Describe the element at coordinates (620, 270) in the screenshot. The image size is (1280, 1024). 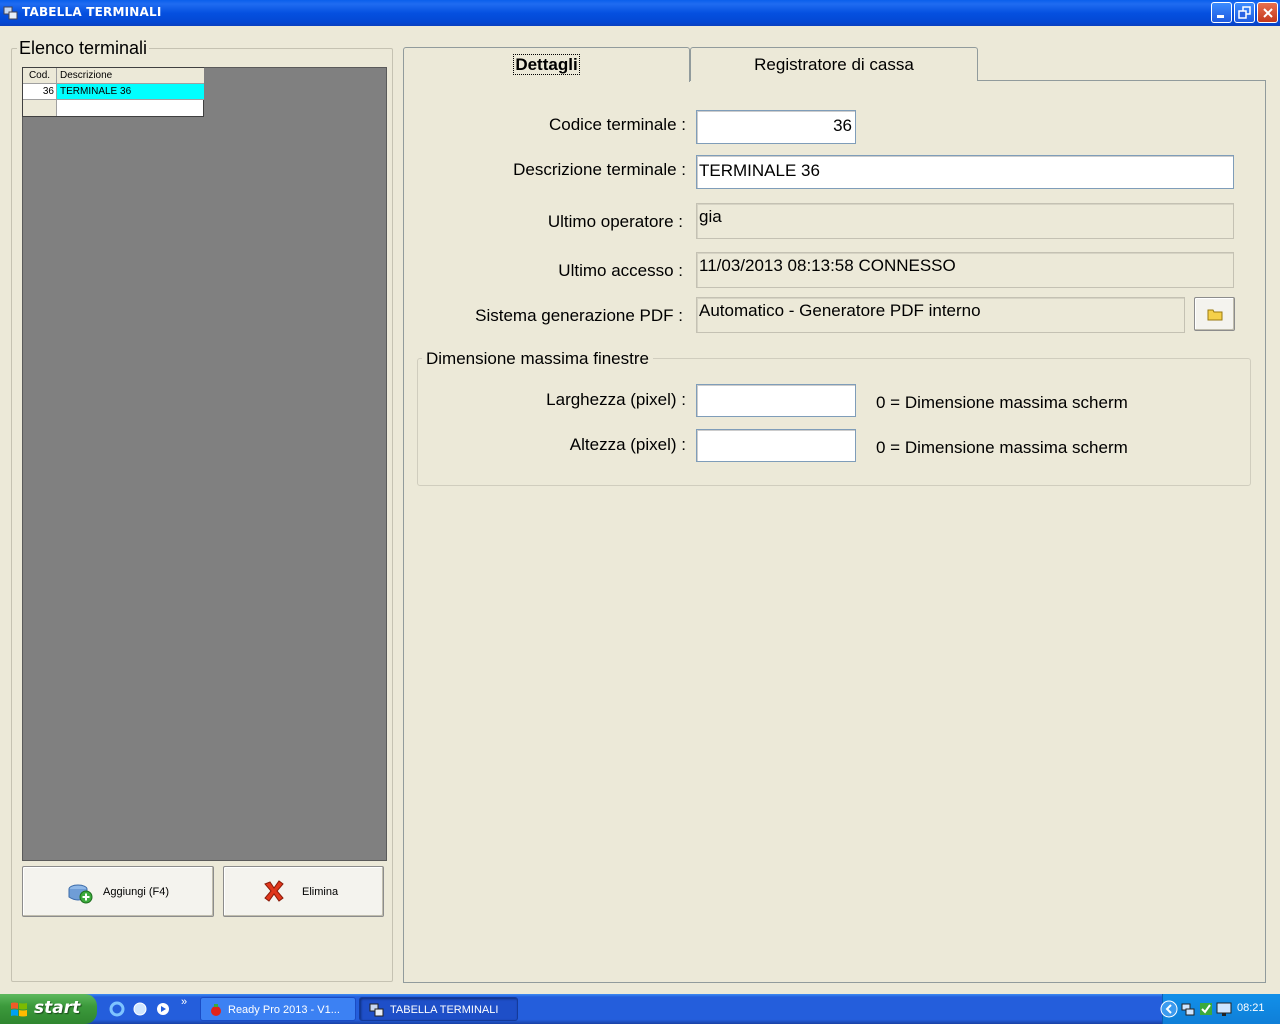
I see `ultimo-accesso-label: Ultimo accesso :` at that location.